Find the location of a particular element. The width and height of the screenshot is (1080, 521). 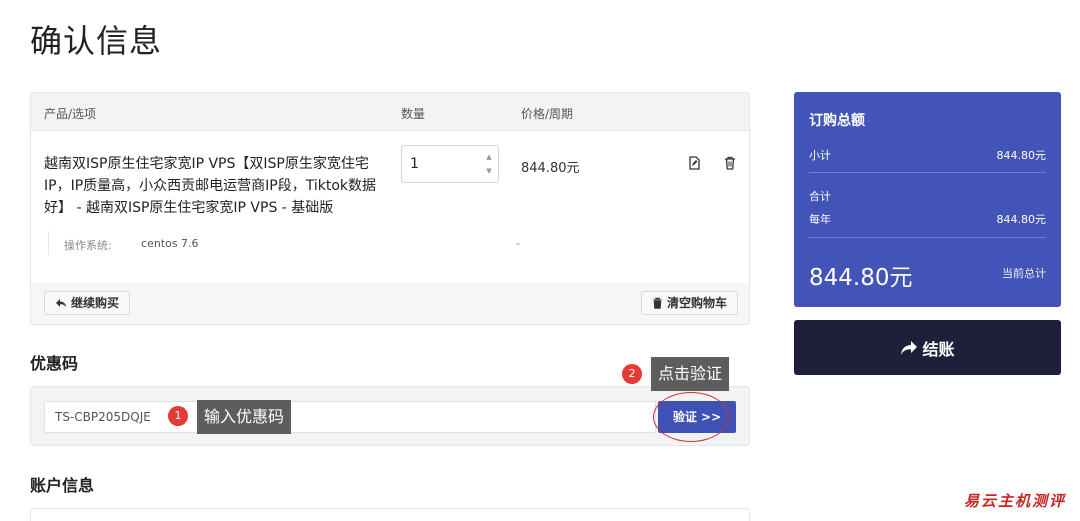

subtotal-value: 844.80元 is located at coordinates (1021, 155).